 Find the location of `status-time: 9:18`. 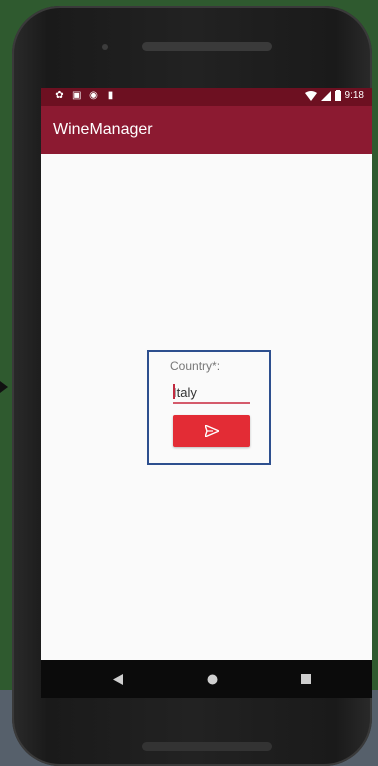

status-time: 9:18 is located at coordinates (354, 95).